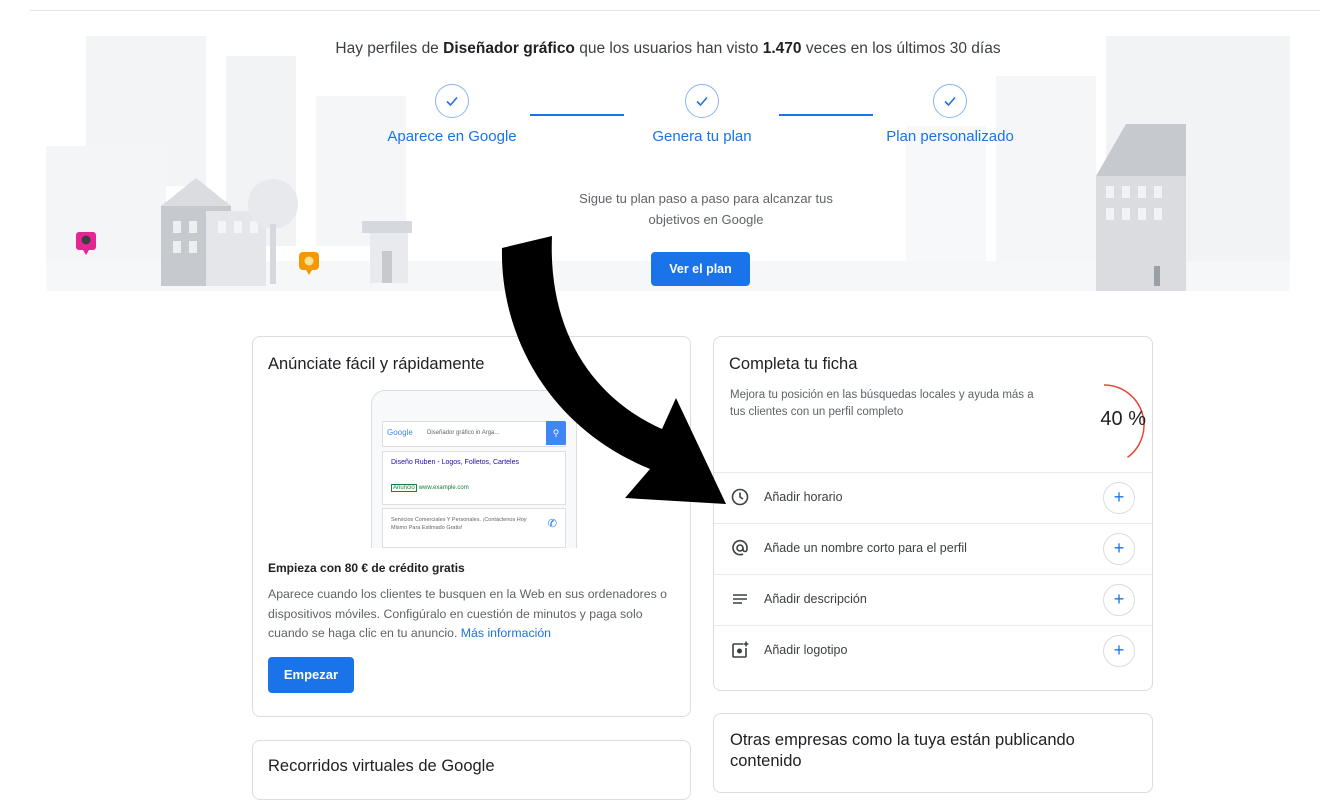 This screenshot has width=1322, height=800. What do you see at coordinates (400, 432) in the screenshot?
I see `google-logo: Google` at bounding box center [400, 432].